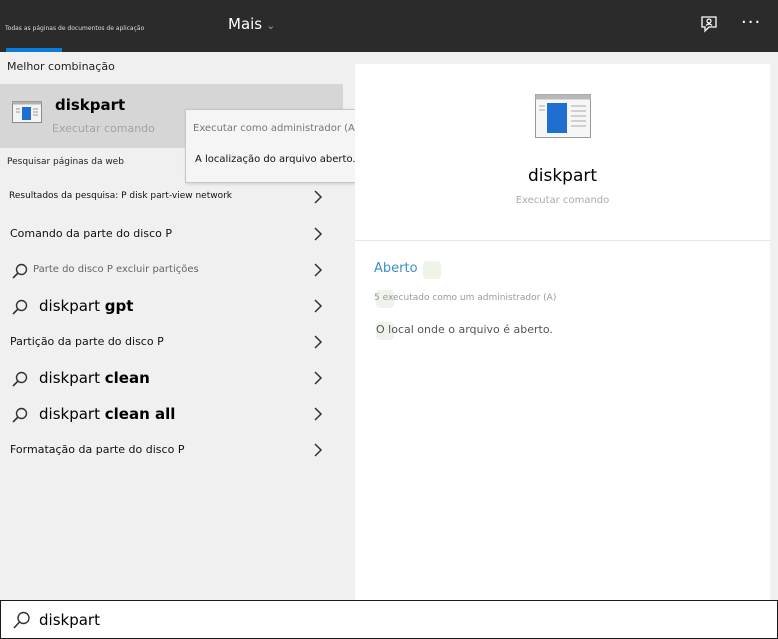 Image resolution: width=778 pixels, height=639 pixels. Describe the element at coordinates (127, 378) in the screenshot. I see `query-suggestion: clean` at that location.